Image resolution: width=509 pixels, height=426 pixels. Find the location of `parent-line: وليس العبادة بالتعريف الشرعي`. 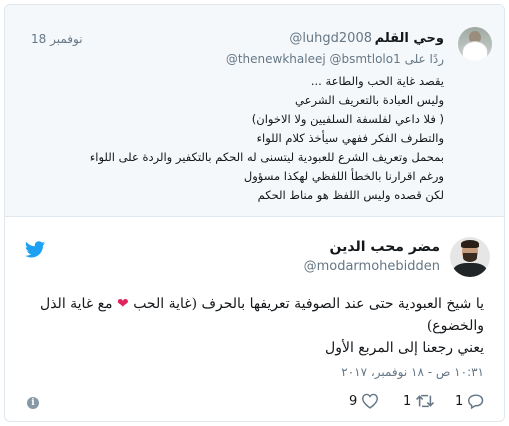

parent-line: وليس العبادة بالتعريف الشرعي is located at coordinates (369, 100).